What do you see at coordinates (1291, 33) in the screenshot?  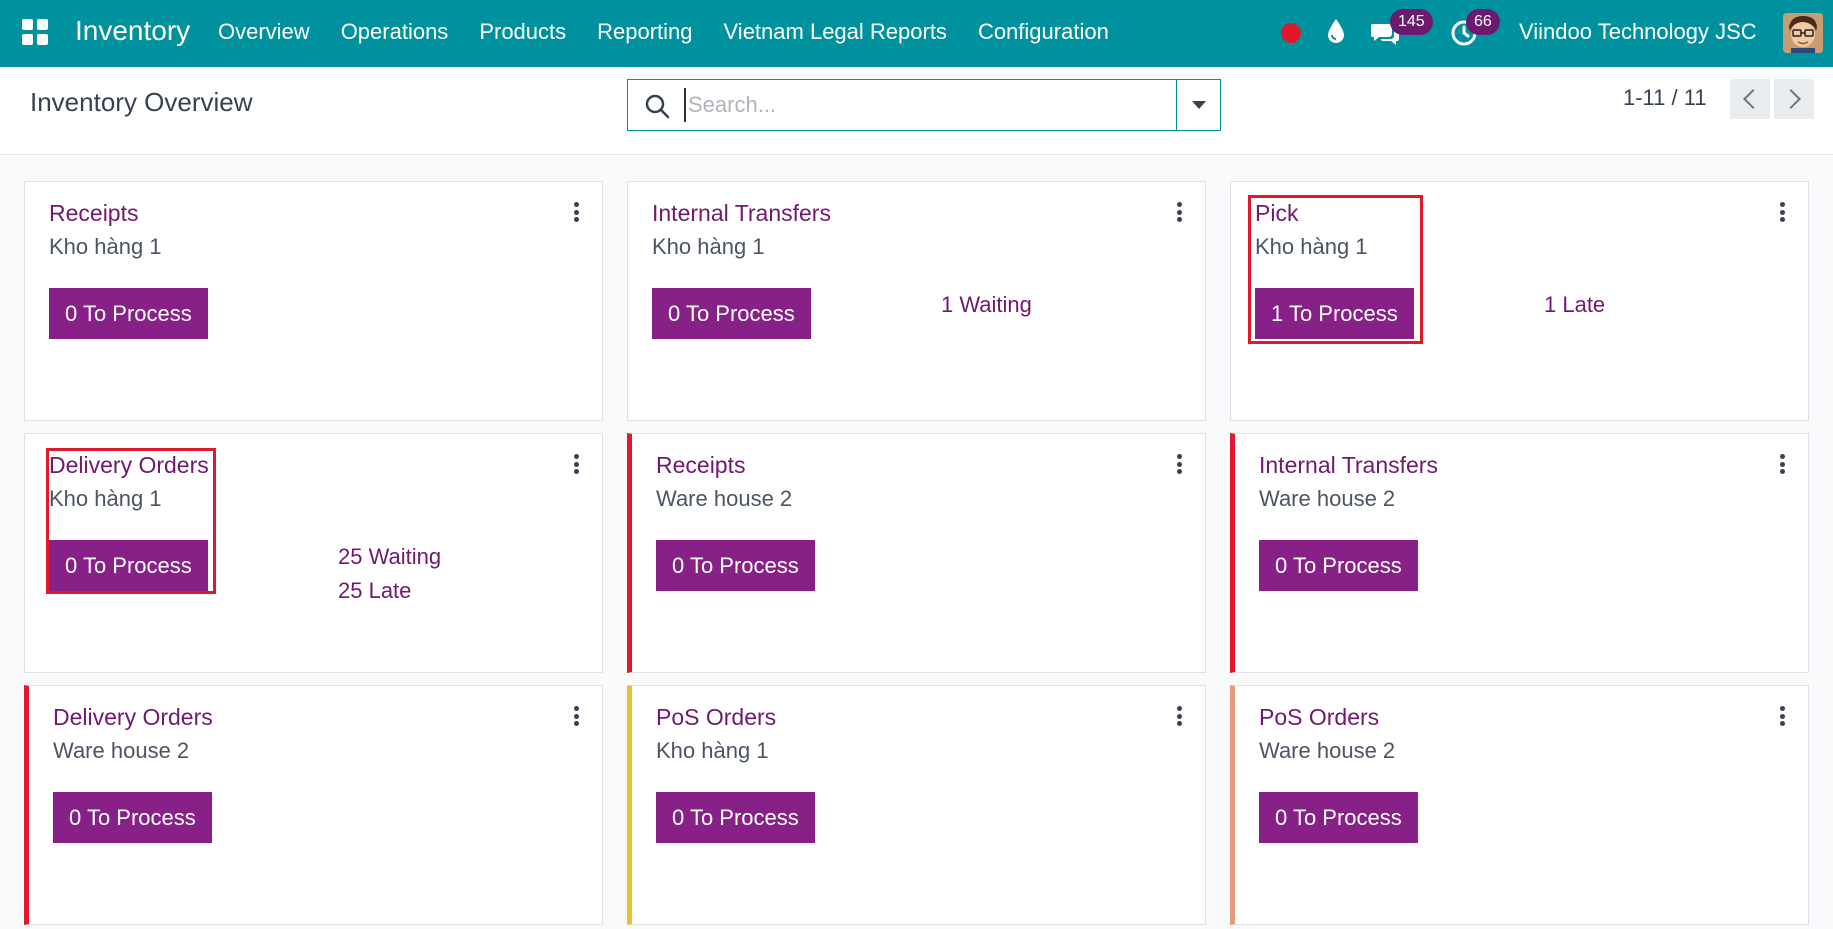 I see `record-icon` at bounding box center [1291, 33].